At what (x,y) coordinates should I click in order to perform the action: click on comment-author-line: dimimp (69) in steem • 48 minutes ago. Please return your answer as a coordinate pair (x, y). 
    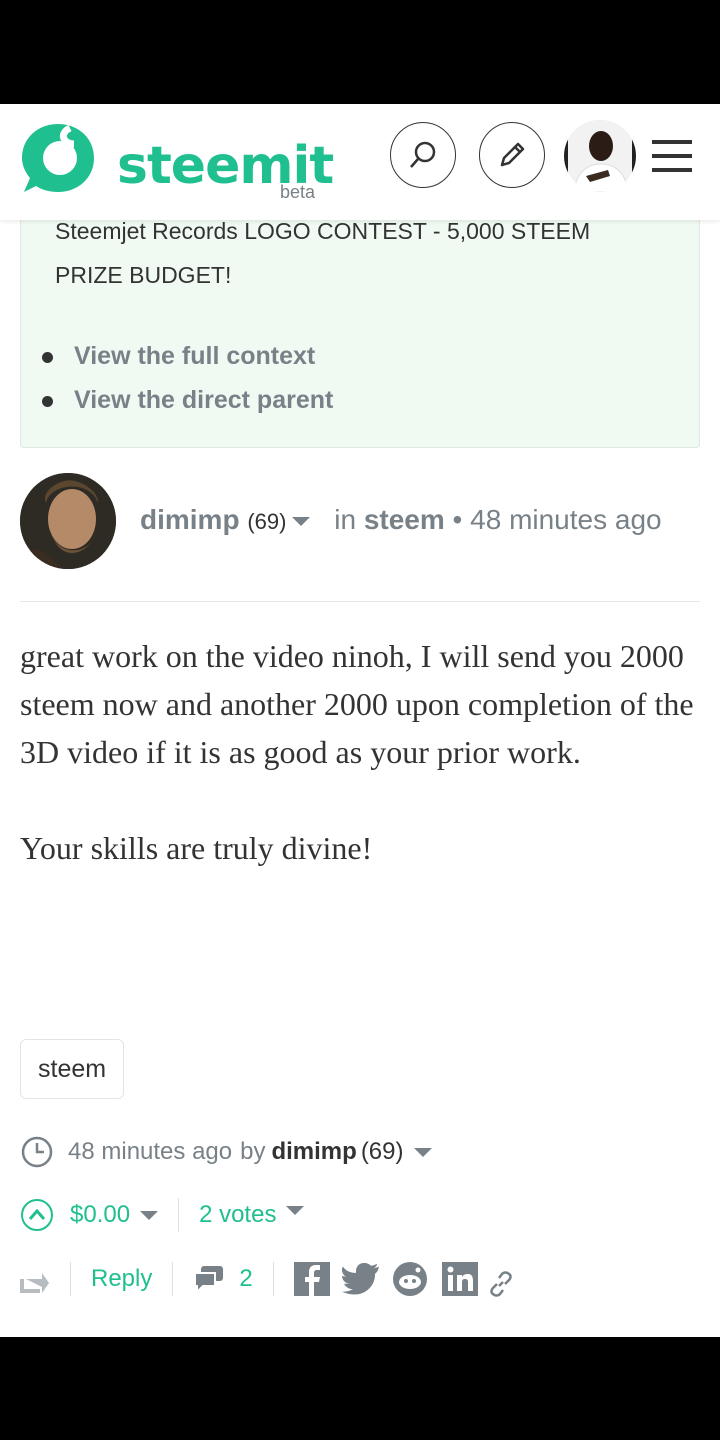
    Looking at the image, I should click on (401, 521).